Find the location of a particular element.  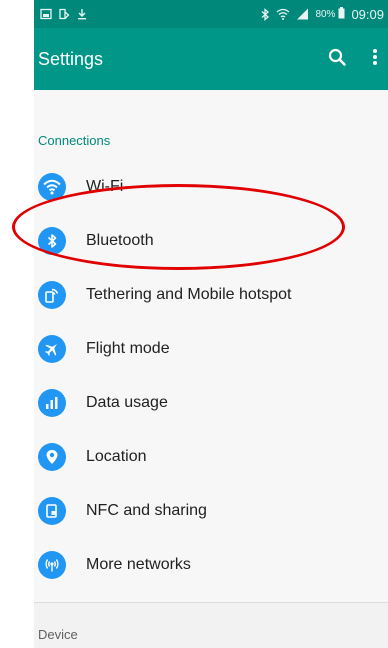

status-bar: 80% 09:09 is located at coordinates (211, 14).